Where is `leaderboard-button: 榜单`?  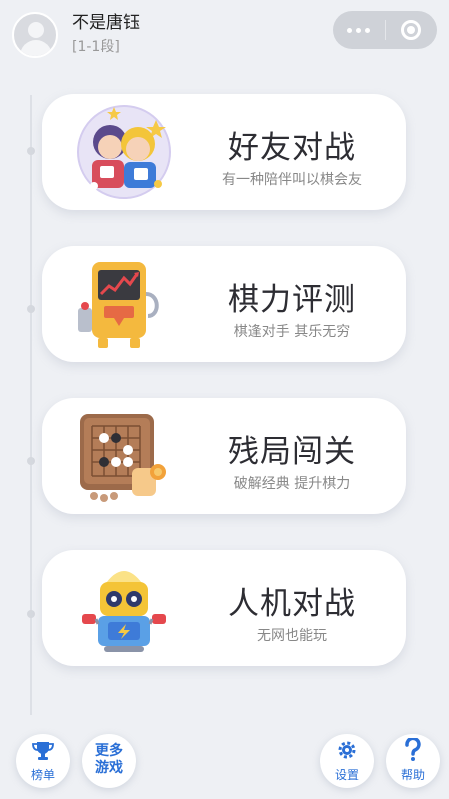
leaderboard-button: 榜单 is located at coordinates (43, 761).